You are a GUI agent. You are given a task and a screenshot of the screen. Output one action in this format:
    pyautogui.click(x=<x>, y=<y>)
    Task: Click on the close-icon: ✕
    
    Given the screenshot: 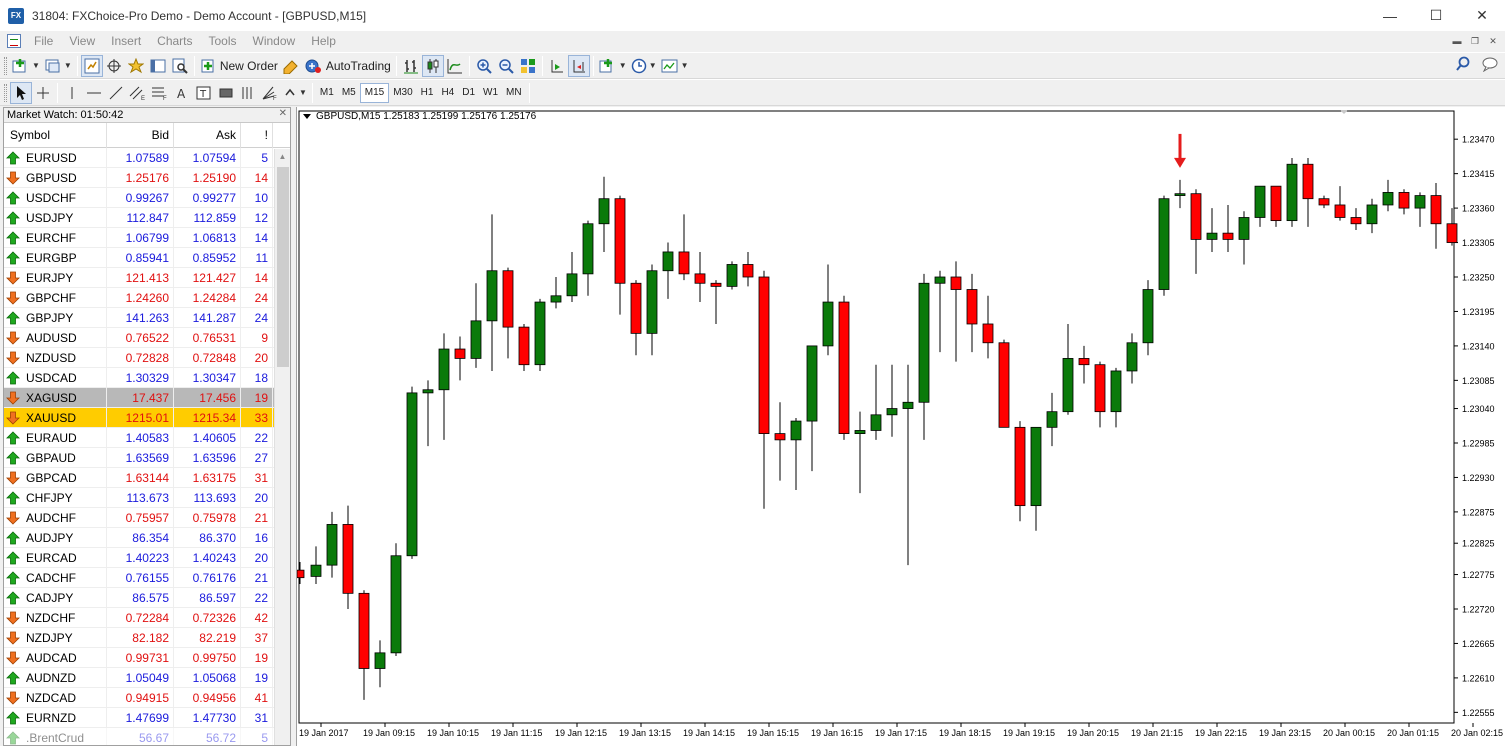 What is the action you would take?
    pyautogui.click(x=1482, y=15)
    